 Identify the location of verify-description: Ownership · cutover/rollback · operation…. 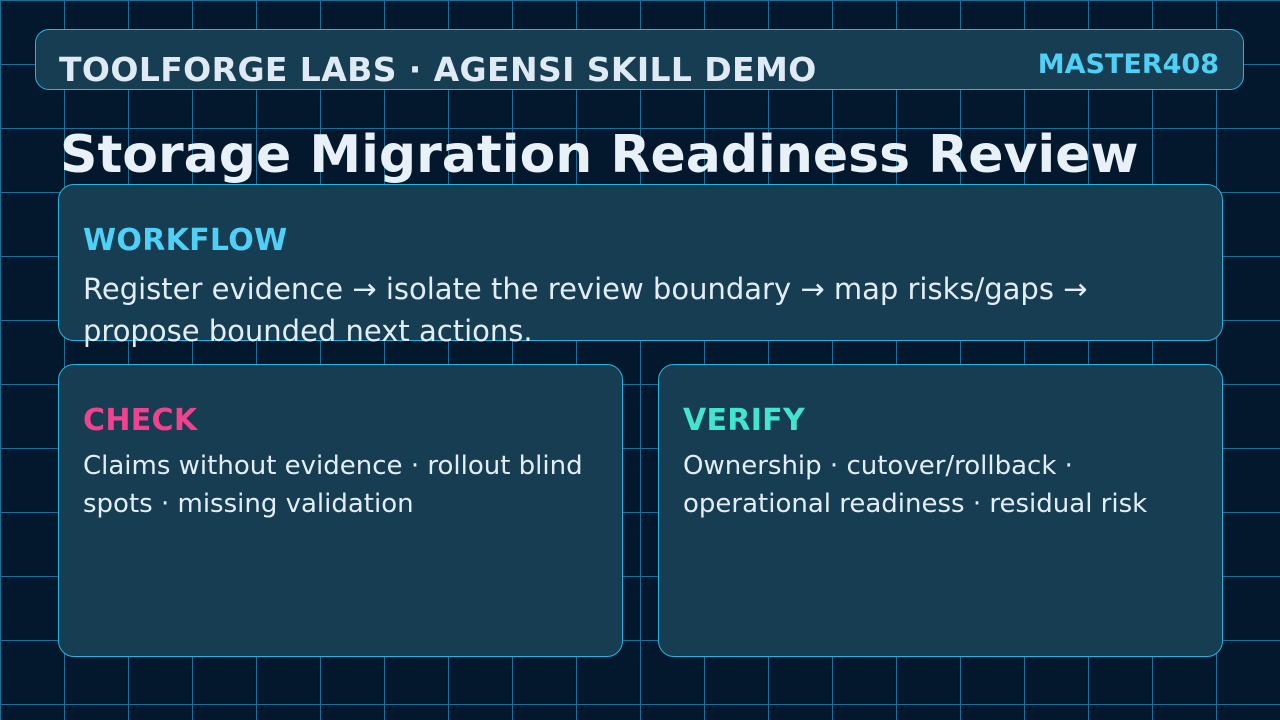
(915, 485).